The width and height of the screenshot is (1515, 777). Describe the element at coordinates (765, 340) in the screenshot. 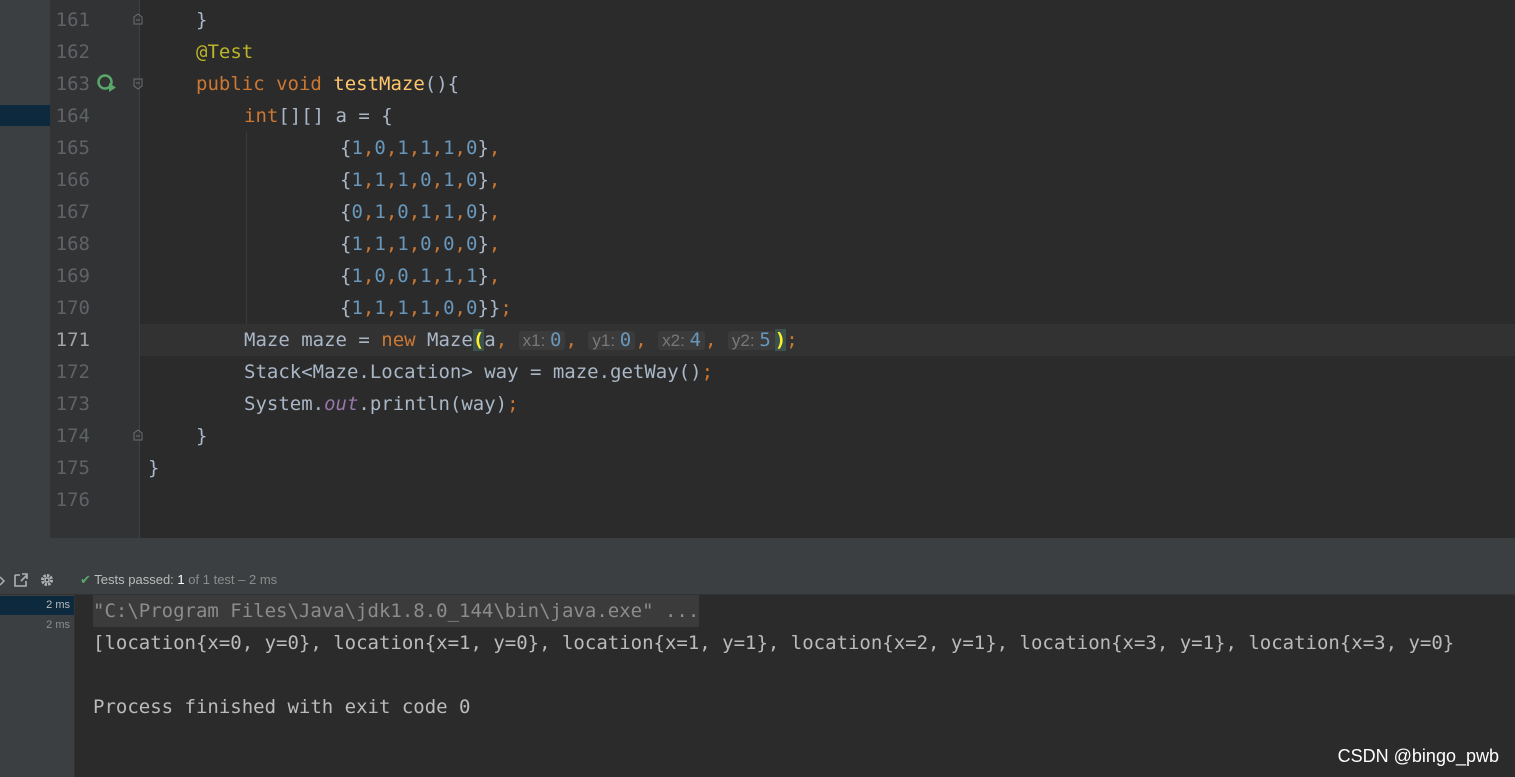

I see `param-hint-value: 5` at that location.